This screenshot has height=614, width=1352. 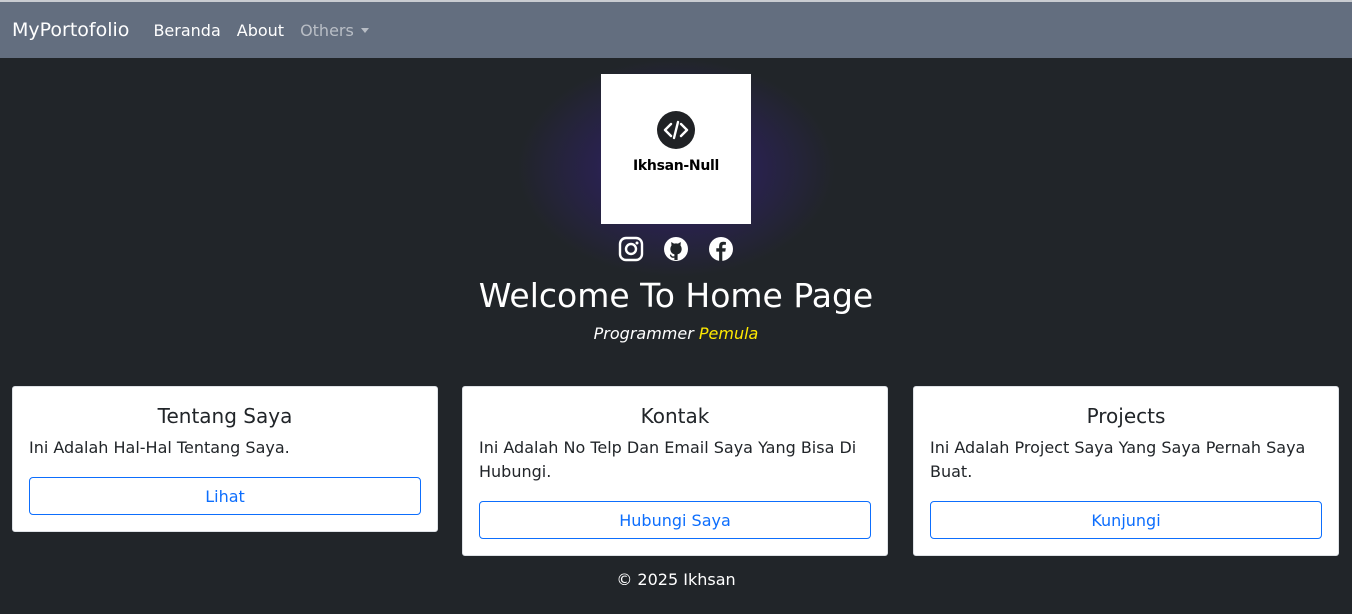 What do you see at coordinates (676, 295) in the screenshot?
I see `hero-title: Welcome To Home Page` at bounding box center [676, 295].